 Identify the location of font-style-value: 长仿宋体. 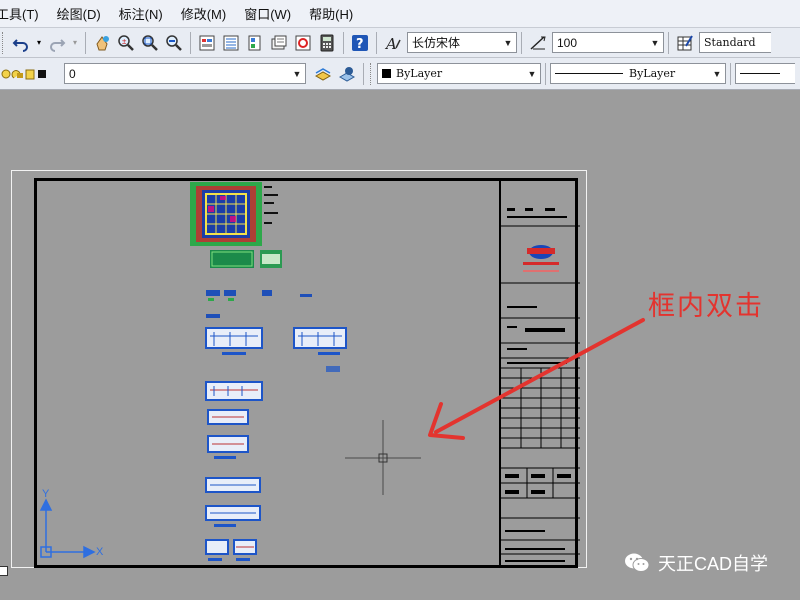
(436, 43).